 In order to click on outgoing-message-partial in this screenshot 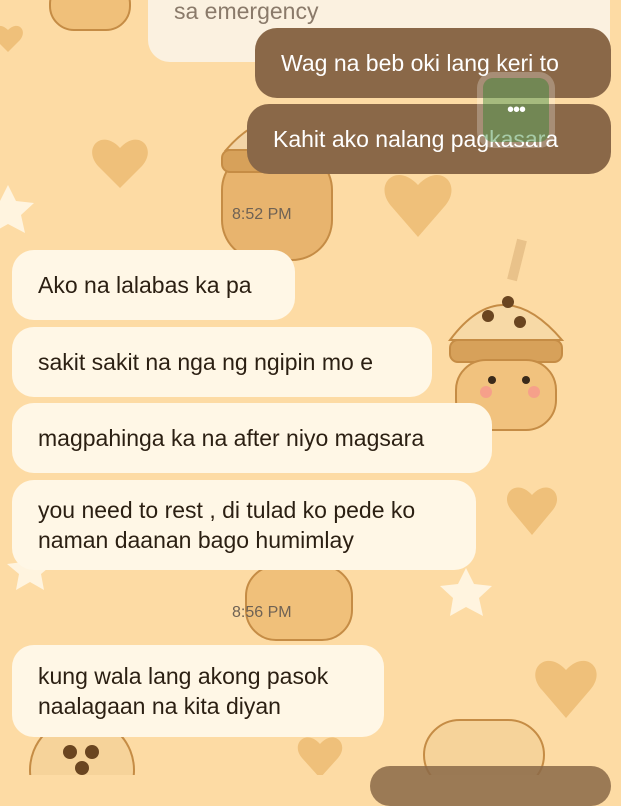, I will do `click(490, 786)`.